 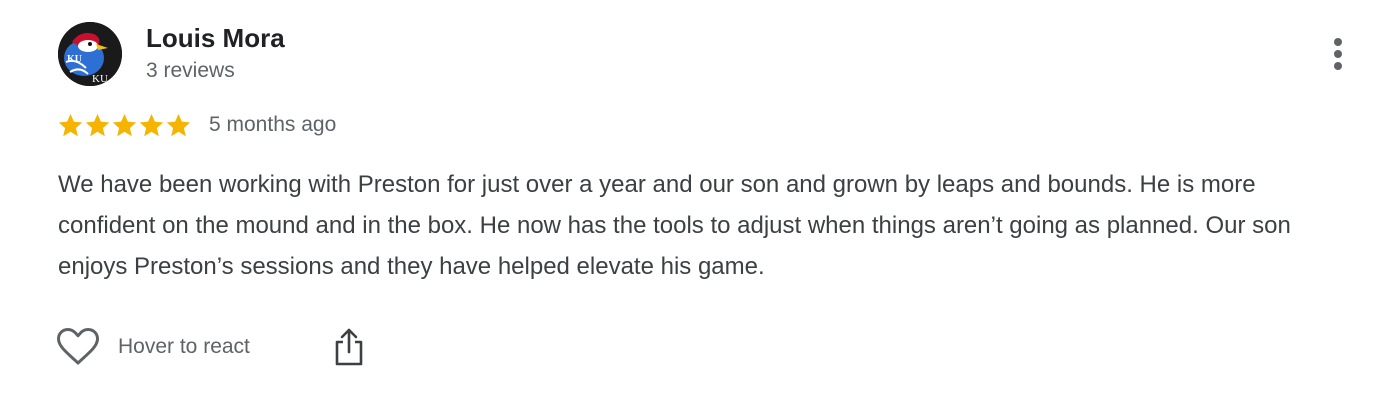 I want to click on heart-outline-icon, so click(x=78, y=346).